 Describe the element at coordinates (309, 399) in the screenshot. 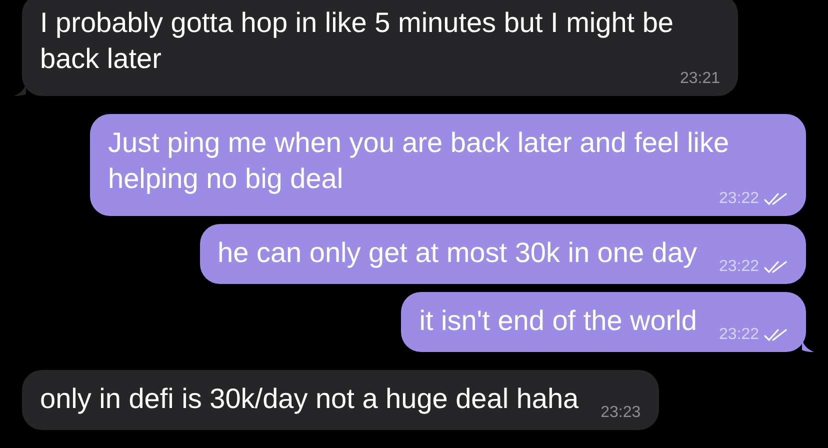

I see `message-text: only in defi is 30k/day not a huge deal haha` at that location.